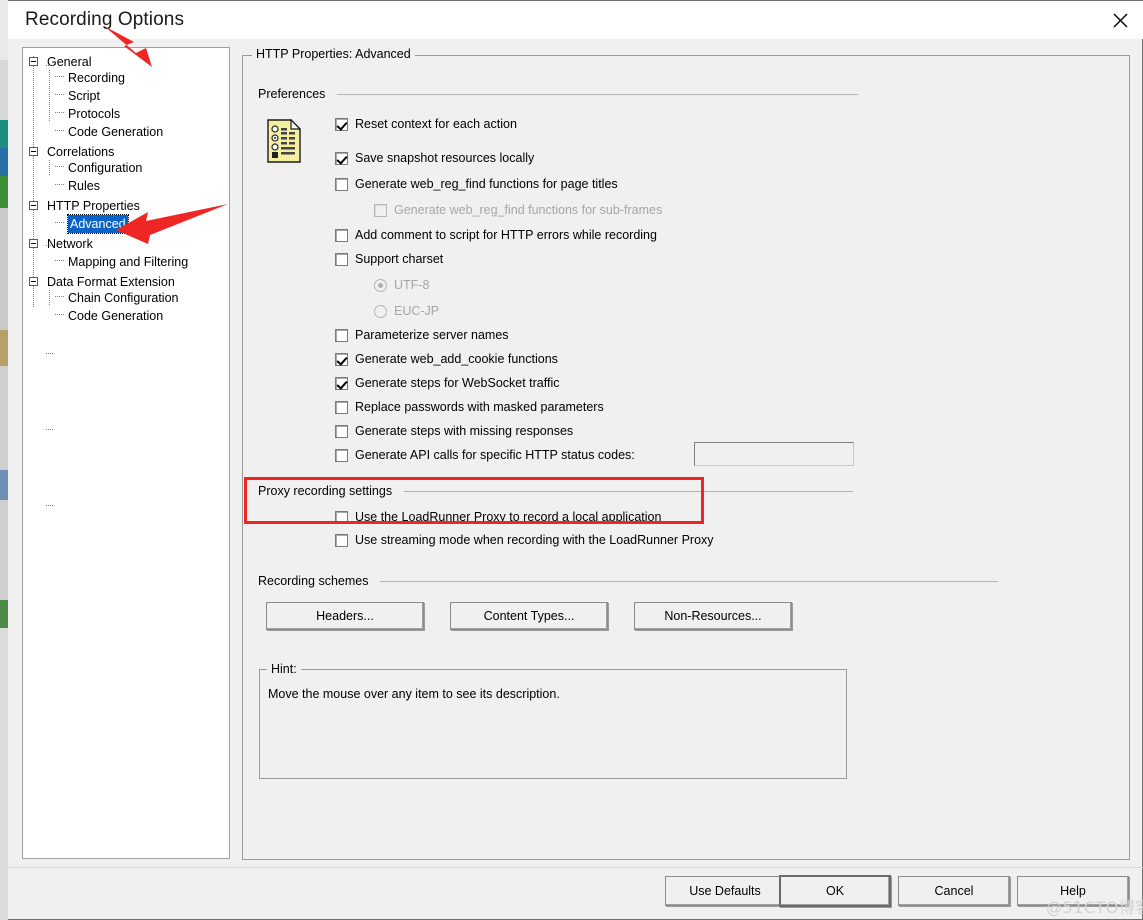 The image size is (1143, 920). I want to click on checkbox-label: Generate web_add_cookie functions, so click(456, 359).